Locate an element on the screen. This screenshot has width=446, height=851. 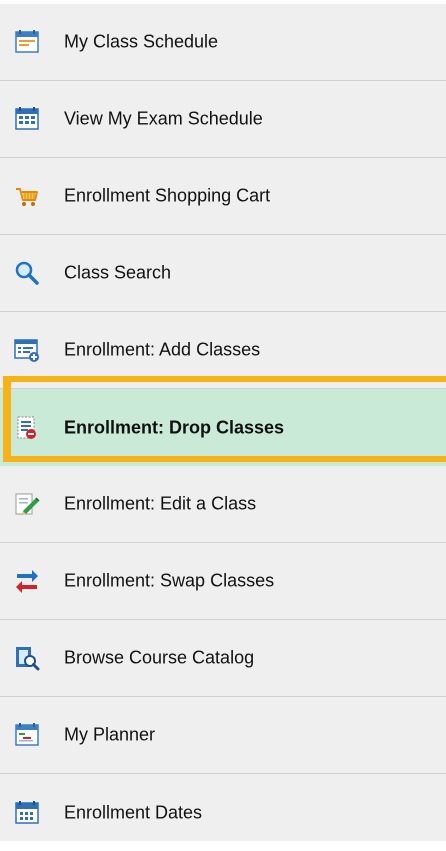
nav-item-enrollment-edit-a-class: Enrollment: Edit a Class is located at coordinates (223, 504).